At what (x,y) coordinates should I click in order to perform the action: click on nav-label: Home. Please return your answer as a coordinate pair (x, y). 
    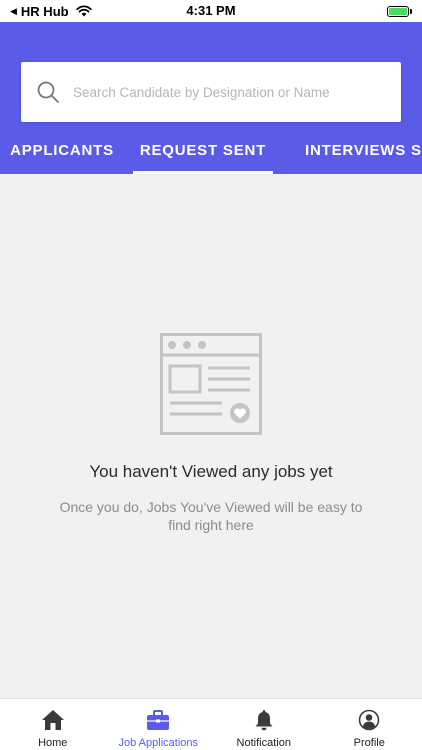
    Looking at the image, I should click on (53, 743).